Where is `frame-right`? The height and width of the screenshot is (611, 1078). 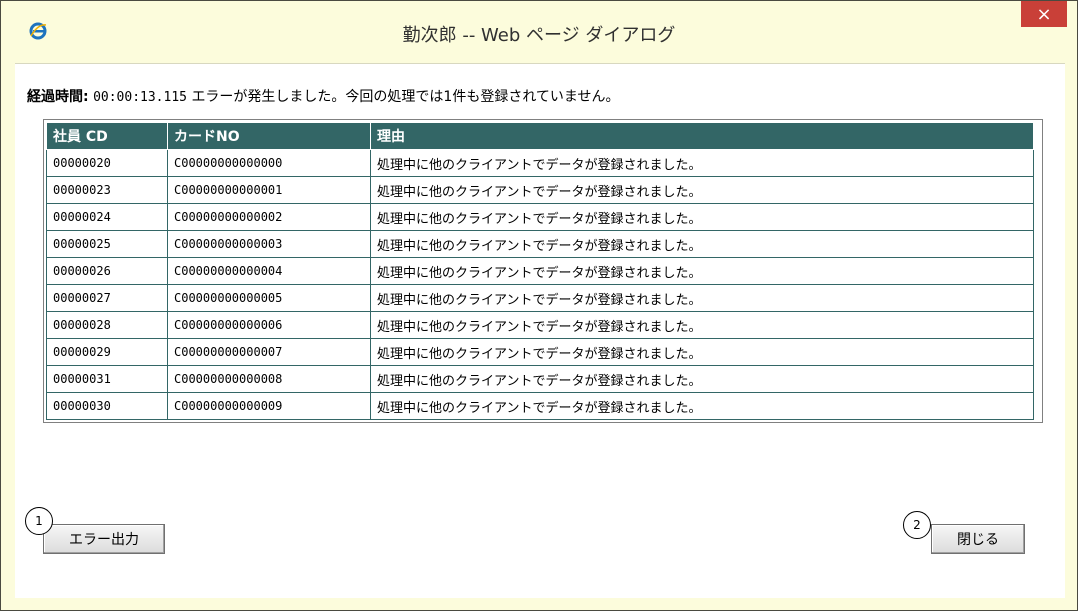
frame-right is located at coordinates (1071, 336).